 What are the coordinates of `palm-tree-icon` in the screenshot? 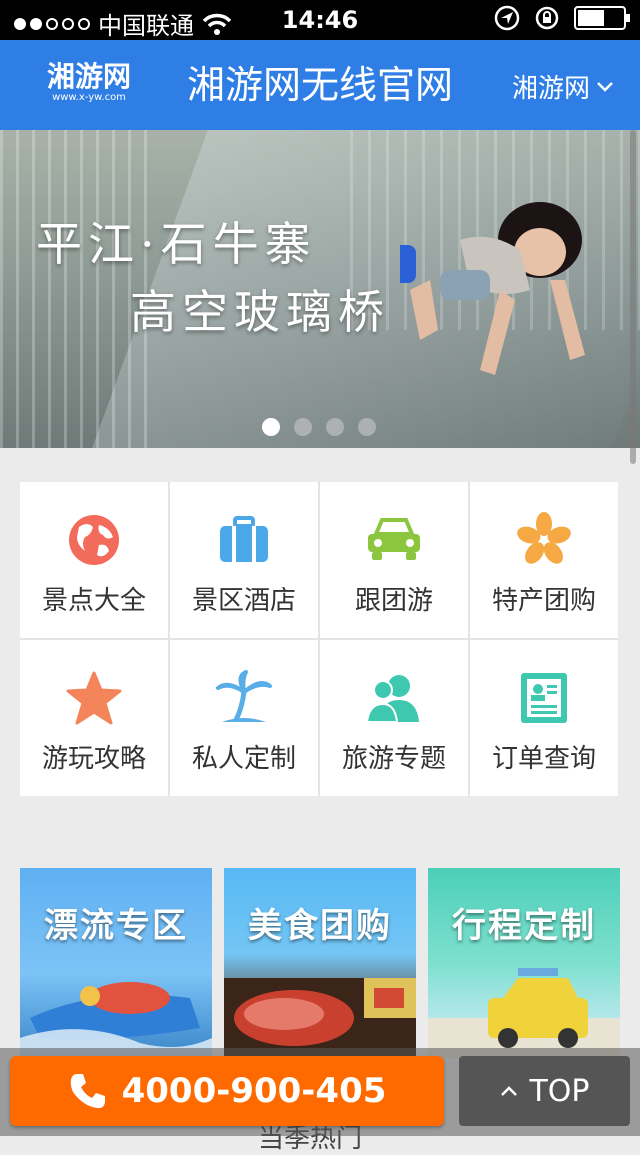 It's located at (244, 698).